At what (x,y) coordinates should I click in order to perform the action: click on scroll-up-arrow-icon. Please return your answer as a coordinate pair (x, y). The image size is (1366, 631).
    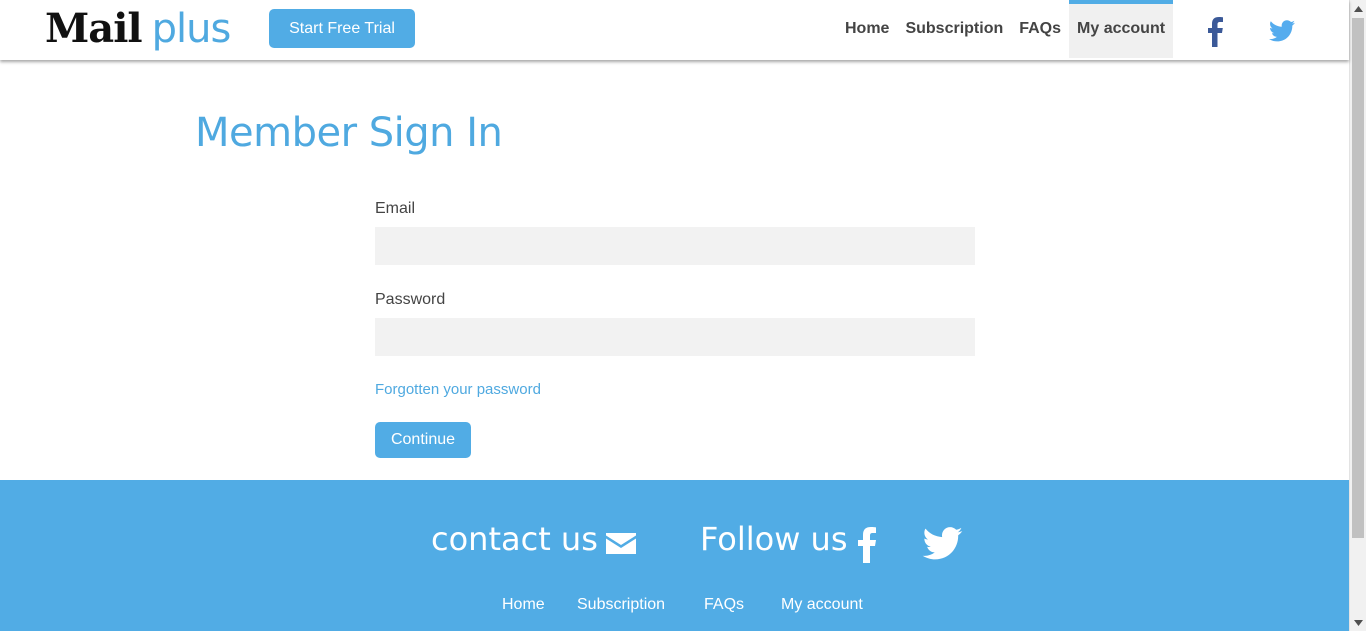
    Looking at the image, I should click on (1358, 8).